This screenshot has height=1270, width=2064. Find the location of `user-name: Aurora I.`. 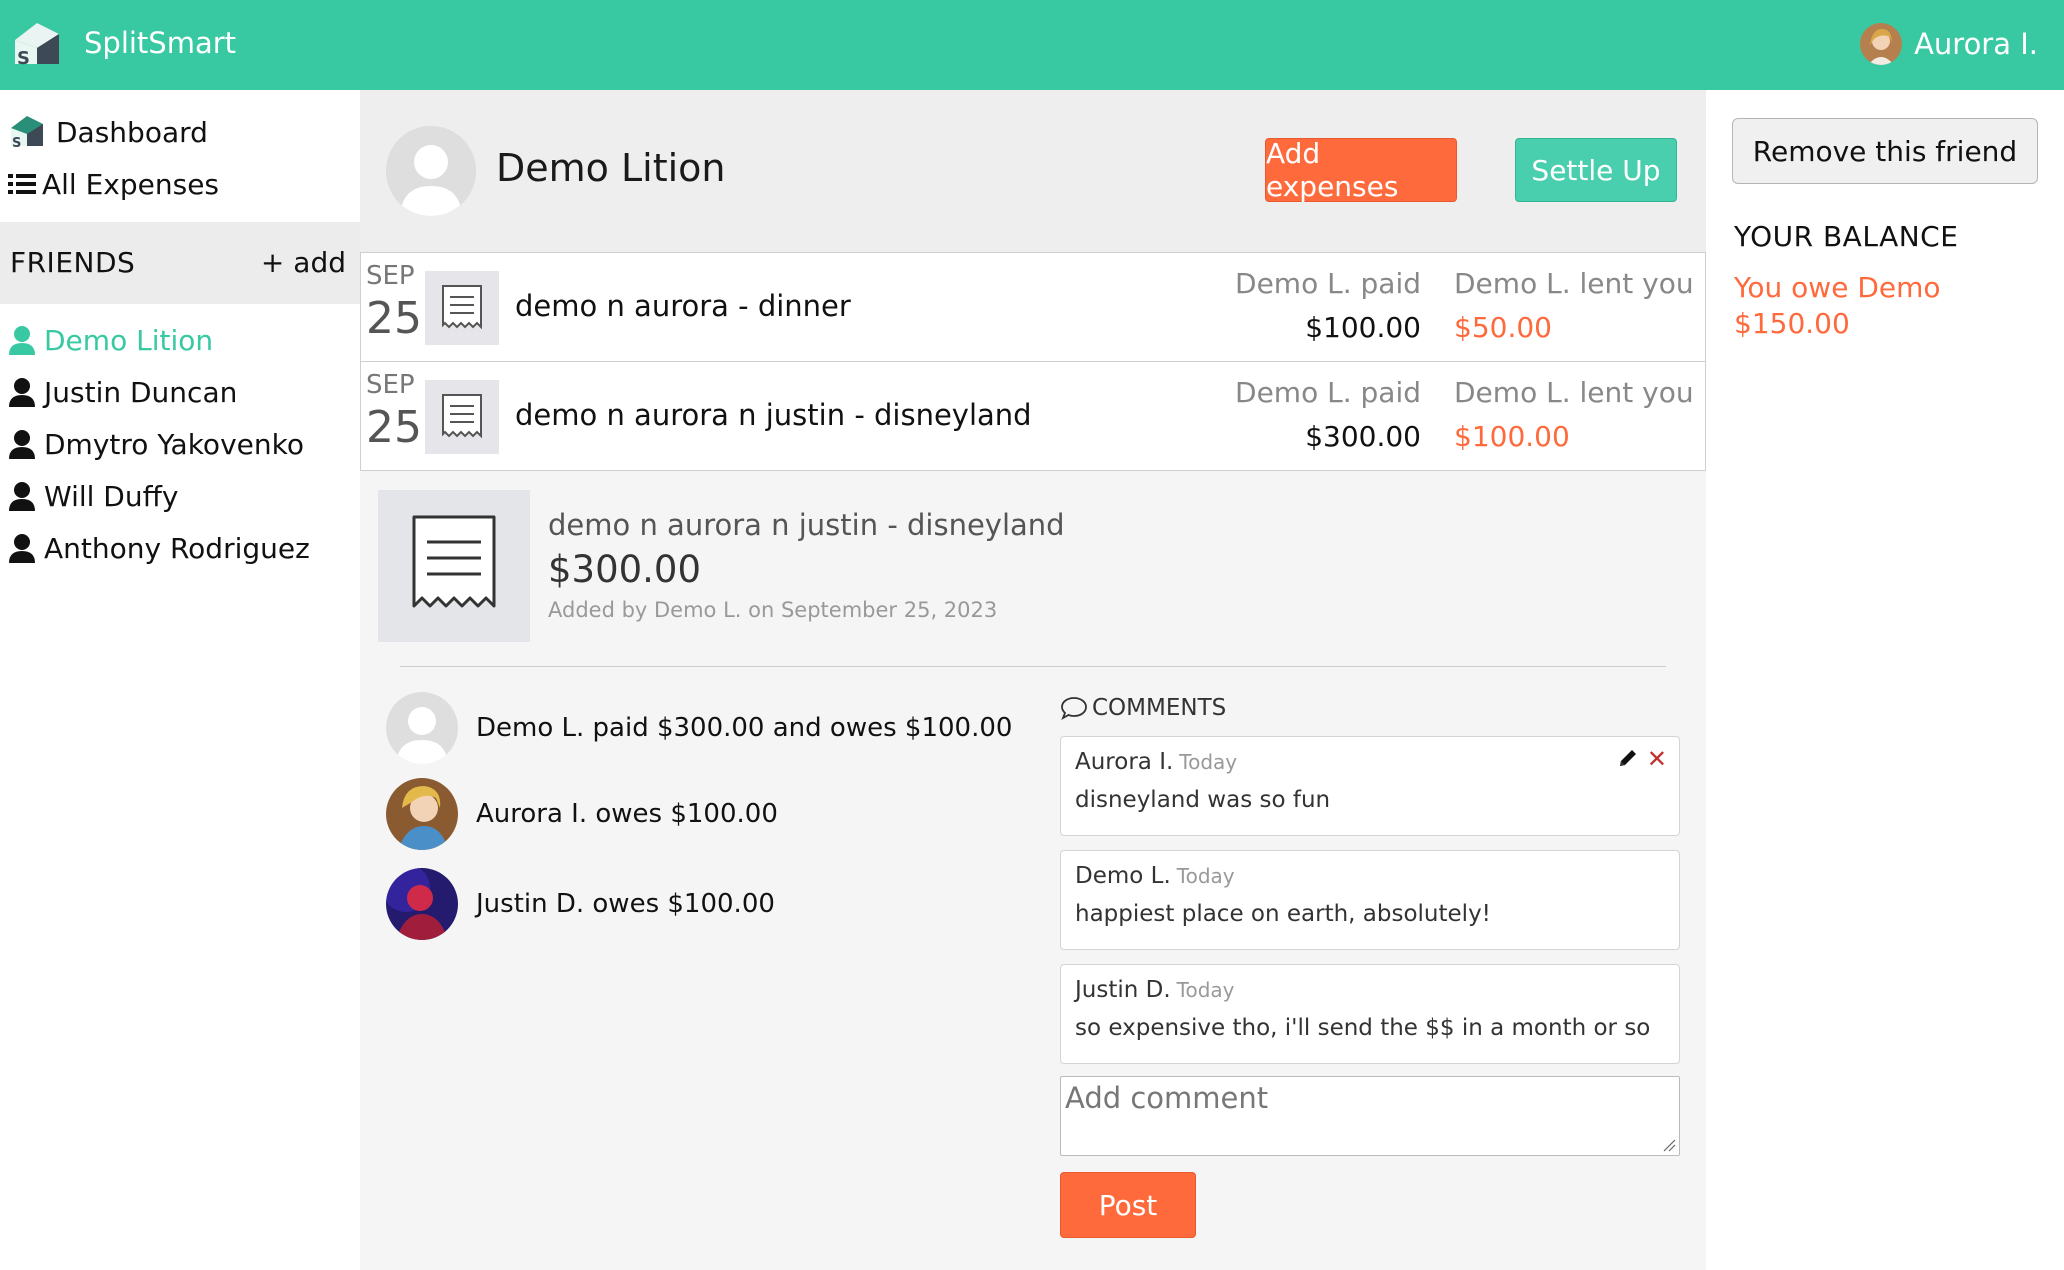

user-name: Aurora I. is located at coordinates (1976, 44).